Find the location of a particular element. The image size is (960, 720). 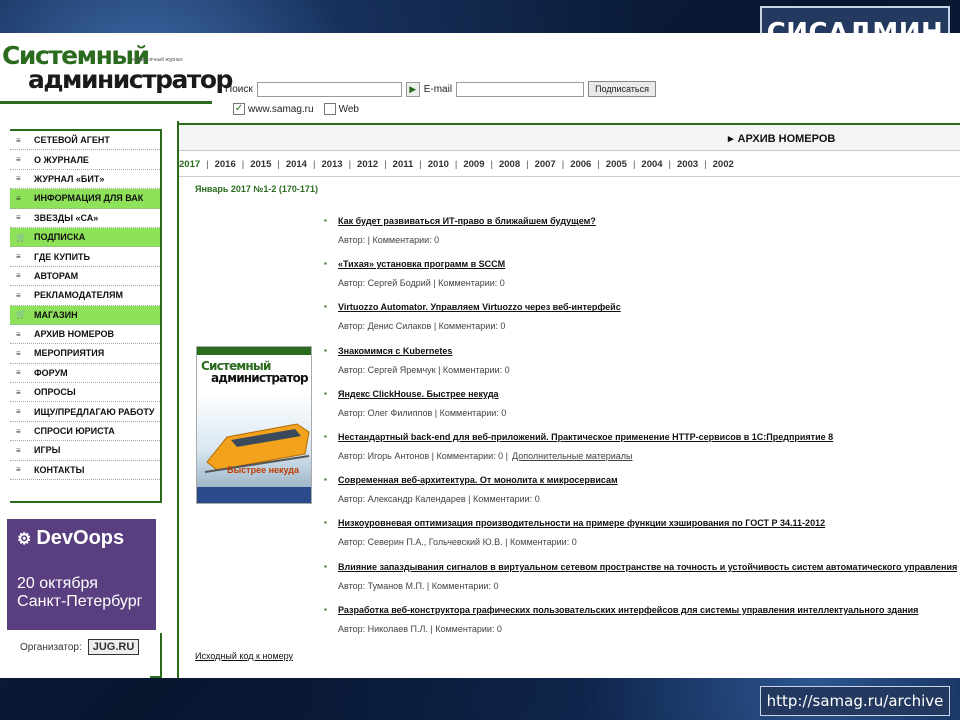

sidebar-item: ≡ ИГРЫ is located at coordinates (85, 451).